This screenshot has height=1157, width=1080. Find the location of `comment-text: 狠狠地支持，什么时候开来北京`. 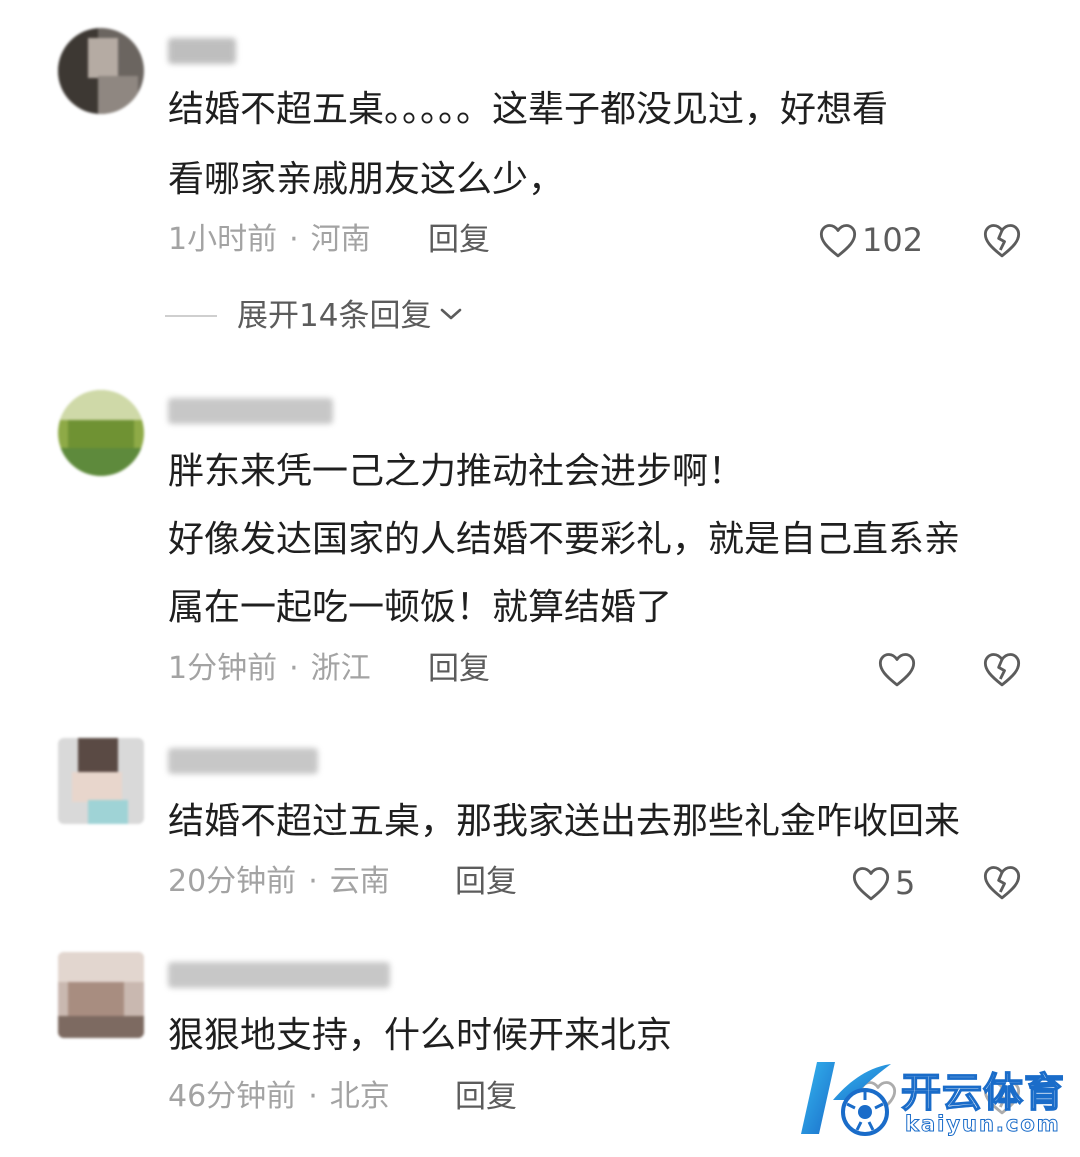

comment-text: 狠狠地支持，什么时候开来北京 is located at coordinates (420, 1035).